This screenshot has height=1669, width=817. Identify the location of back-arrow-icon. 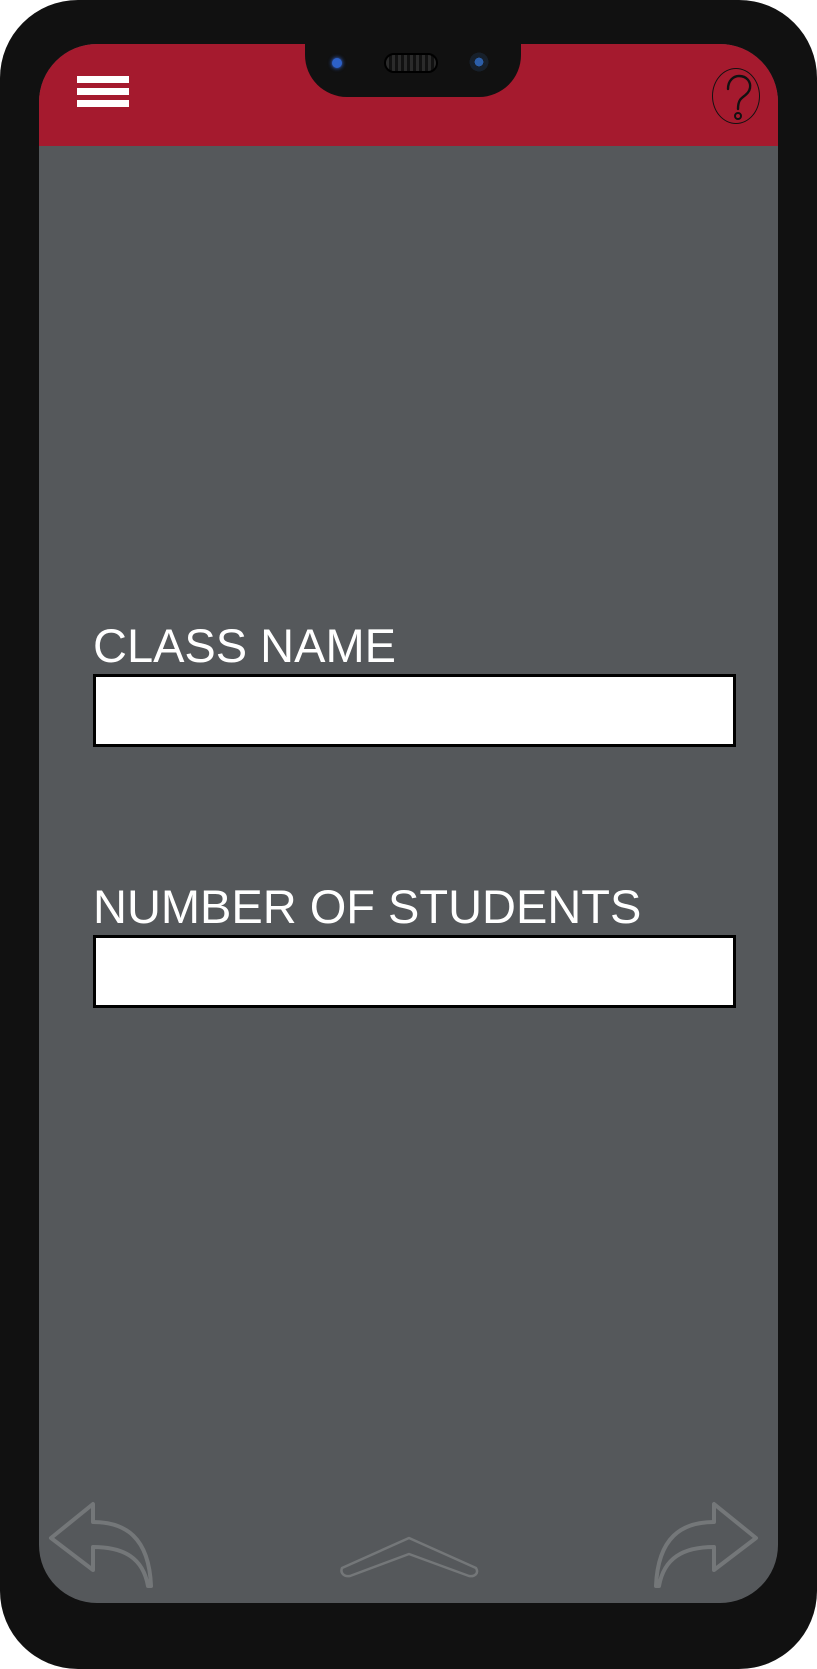
(101, 1548).